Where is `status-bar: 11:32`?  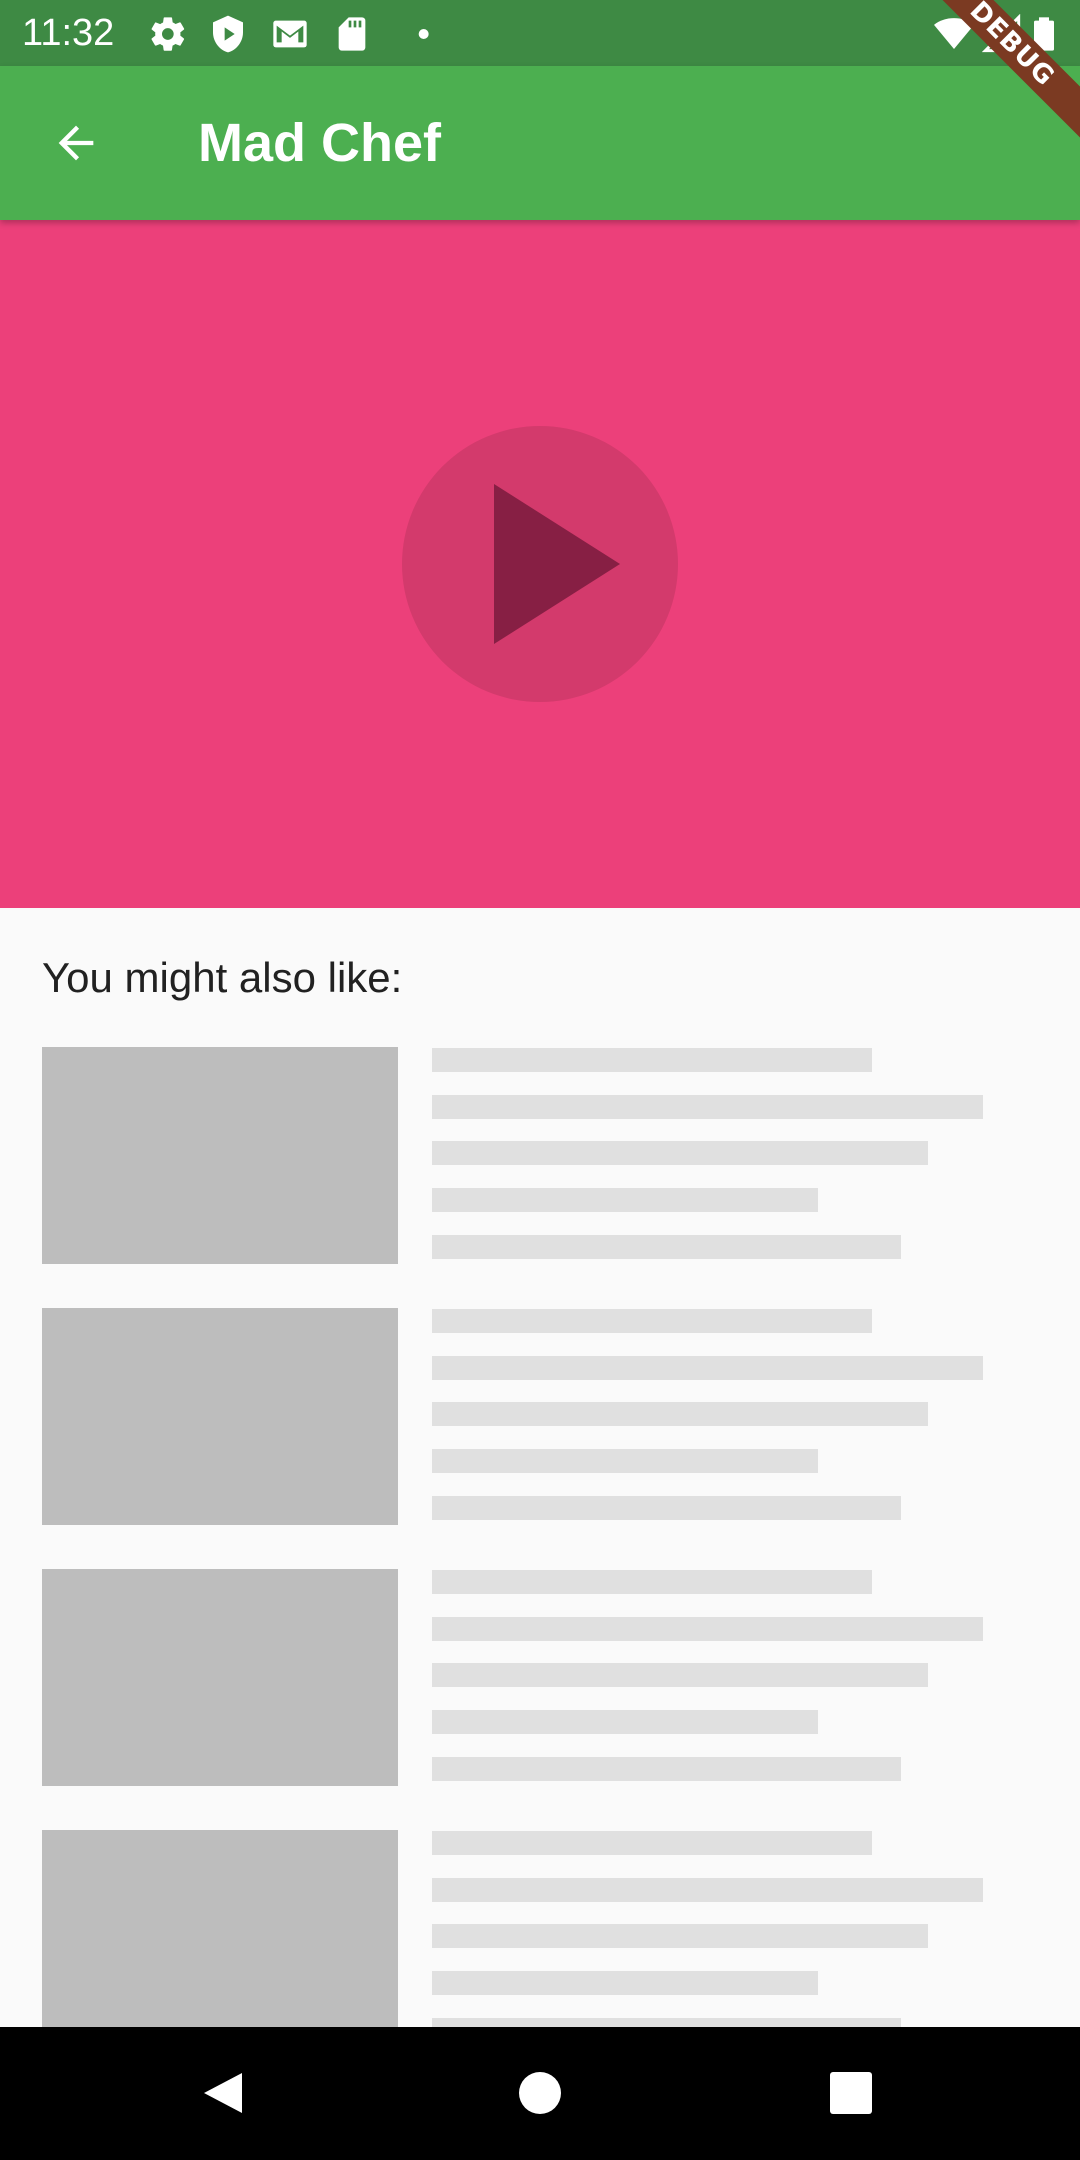
status-bar: 11:32 is located at coordinates (540, 33).